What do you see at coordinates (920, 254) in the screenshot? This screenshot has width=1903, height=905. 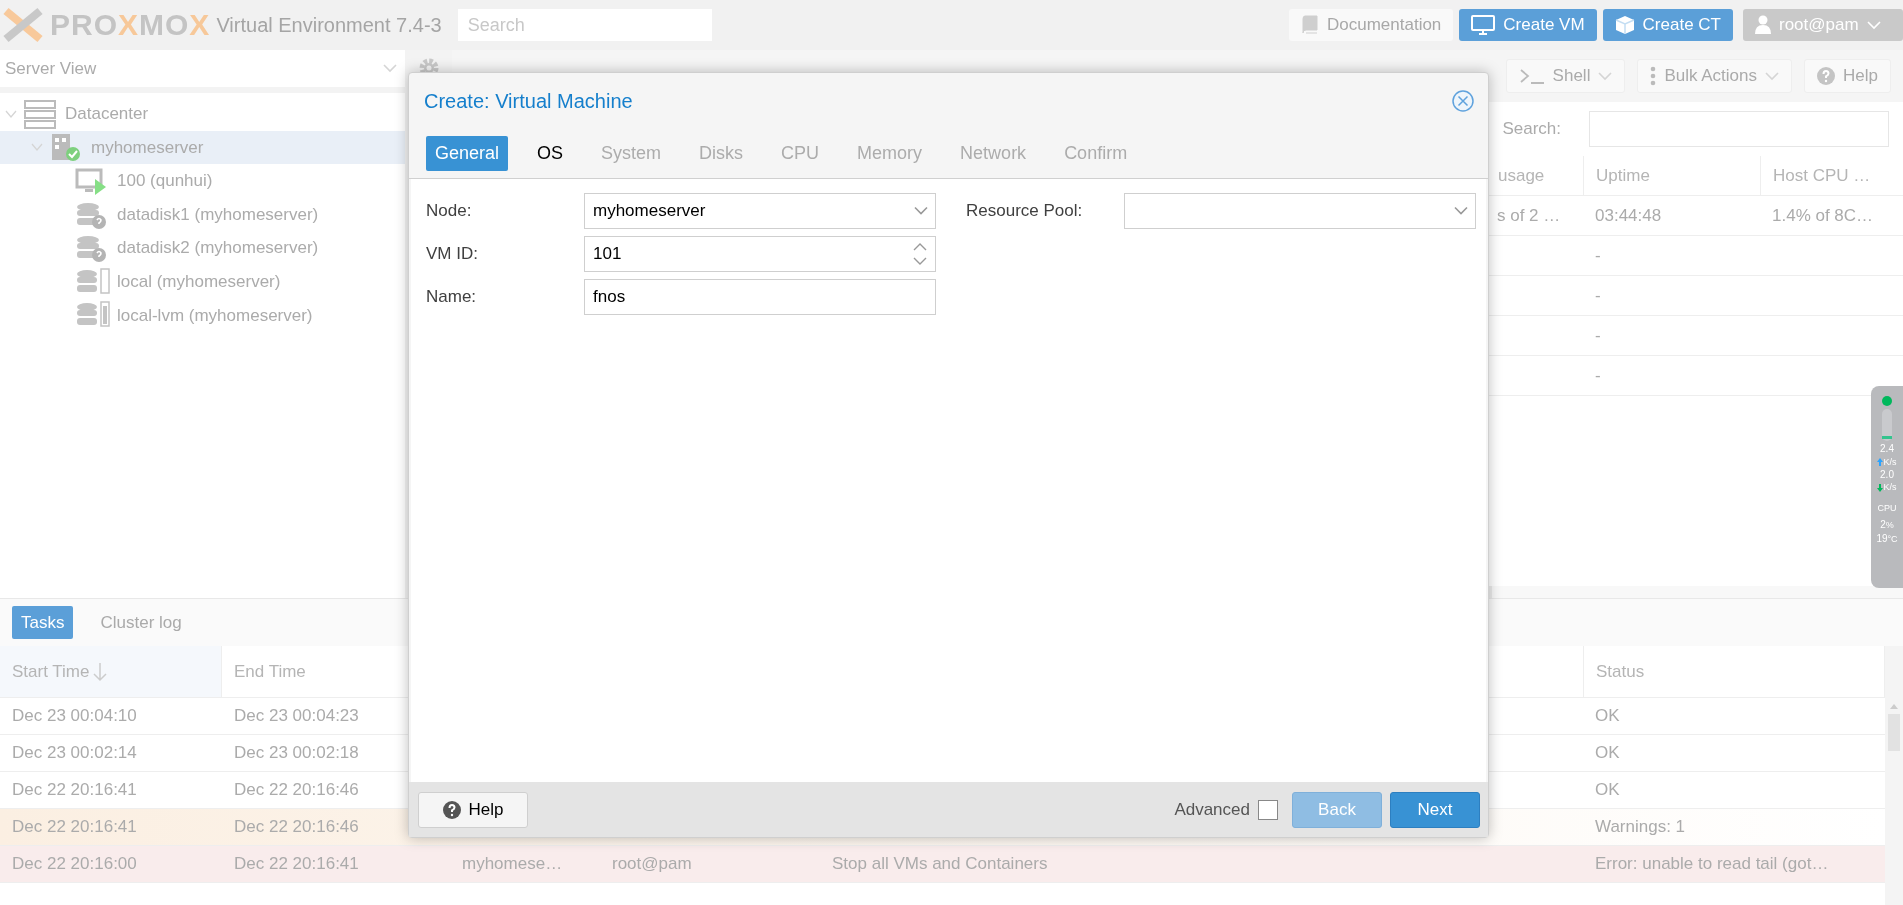 I see `spinner-arrows-icon` at bounding box center [920, 254].